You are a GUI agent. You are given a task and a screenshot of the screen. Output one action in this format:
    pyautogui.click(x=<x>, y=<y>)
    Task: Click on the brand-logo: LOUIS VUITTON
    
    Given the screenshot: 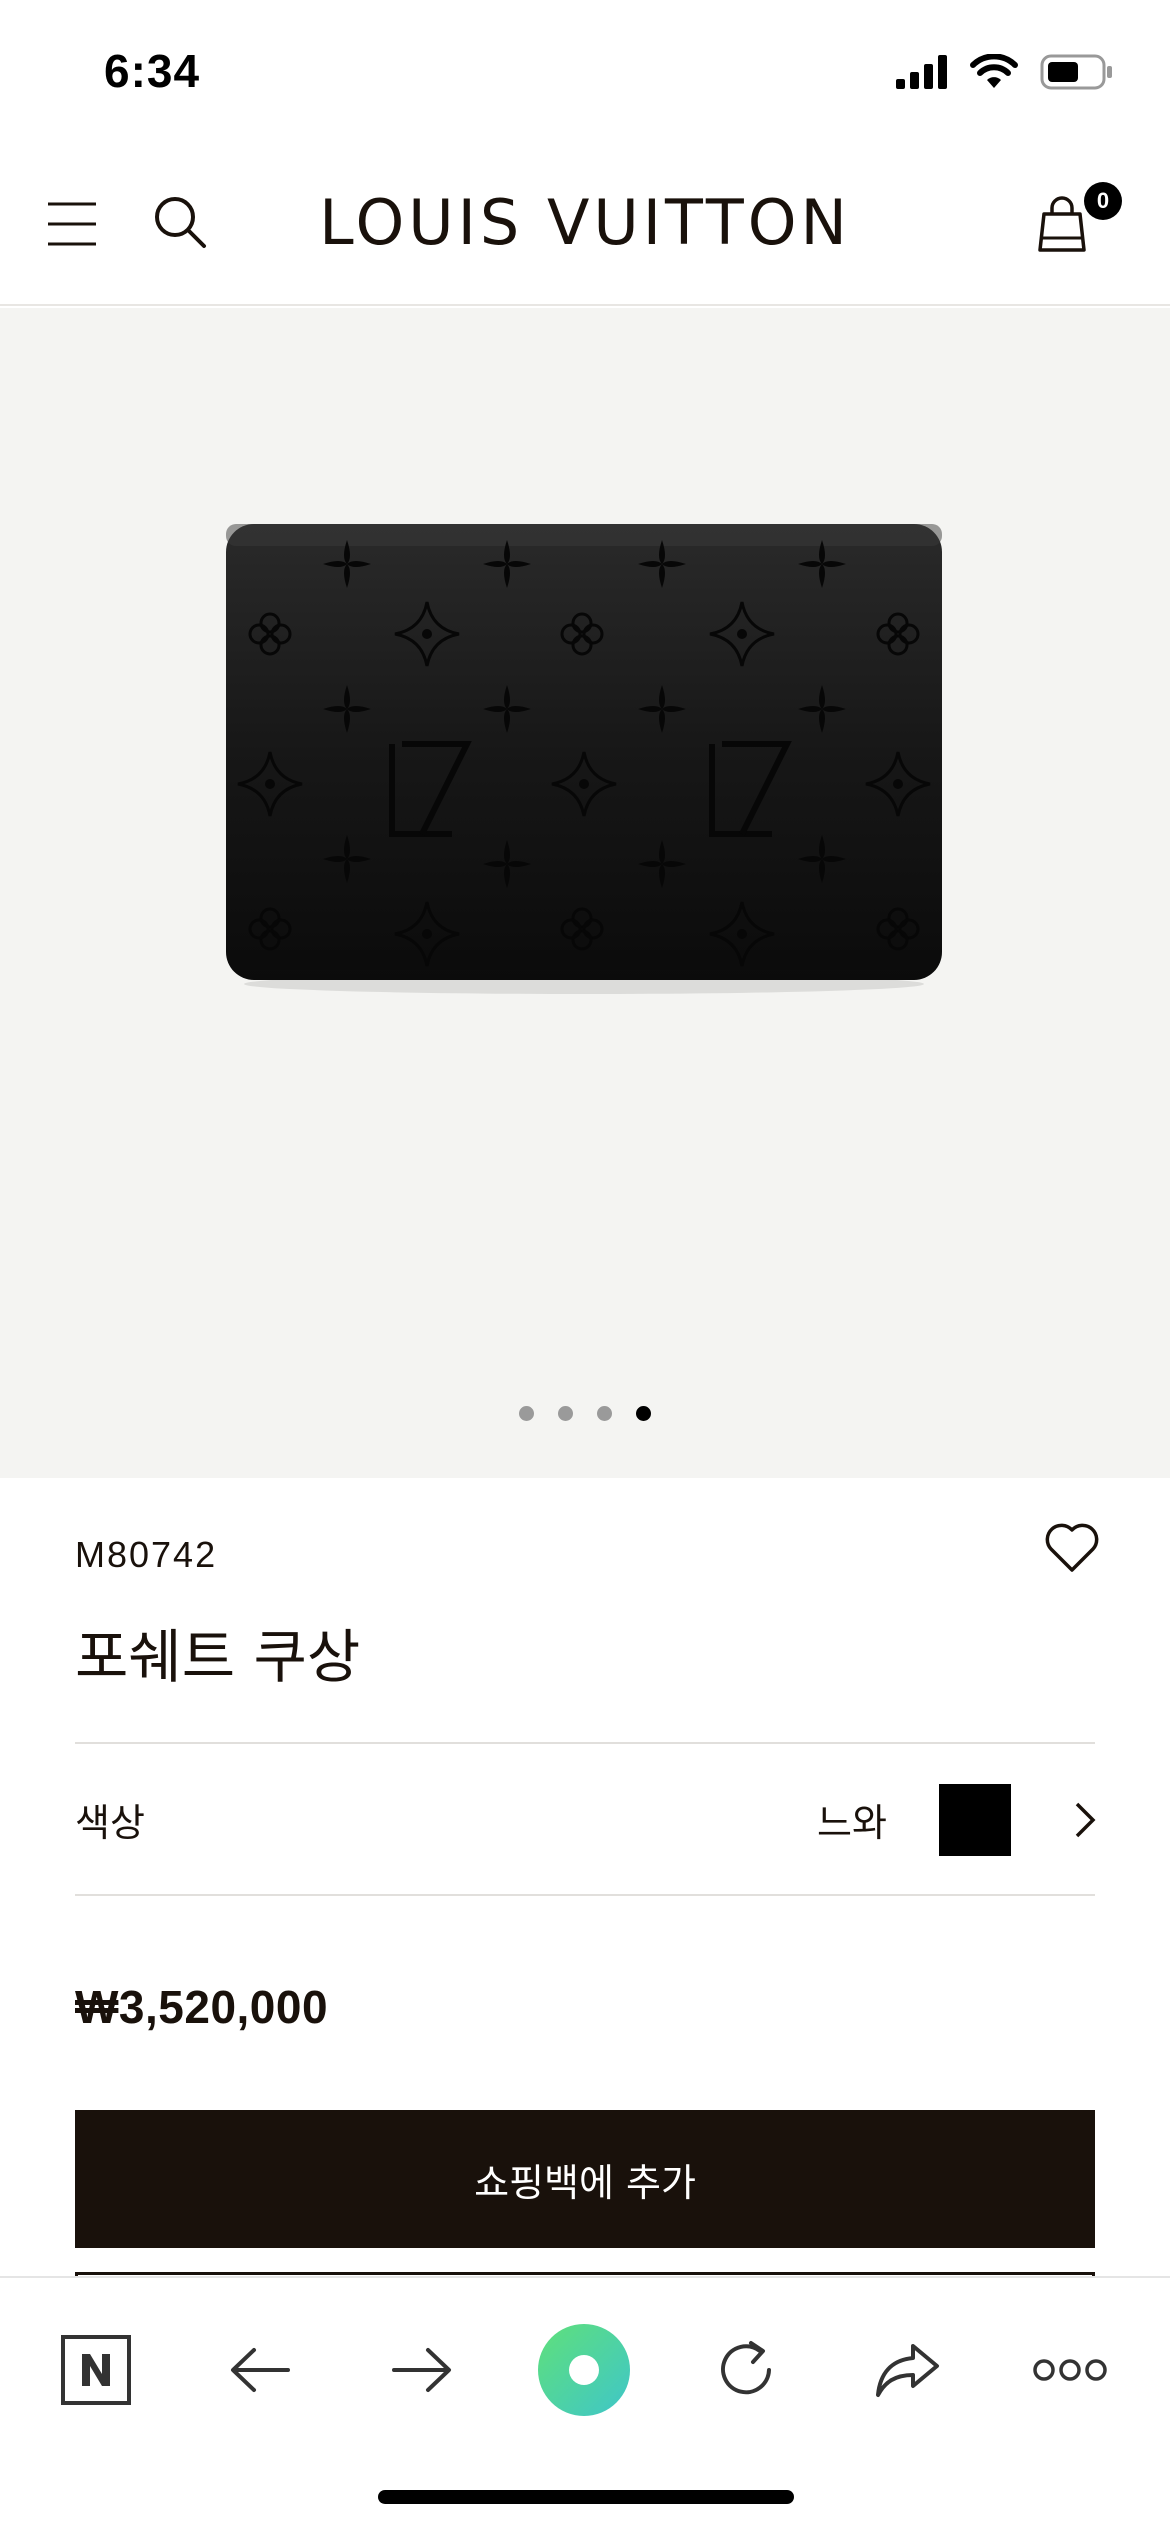 What is the action you would take?
    pyautogui.click(x=585, y=222)
    